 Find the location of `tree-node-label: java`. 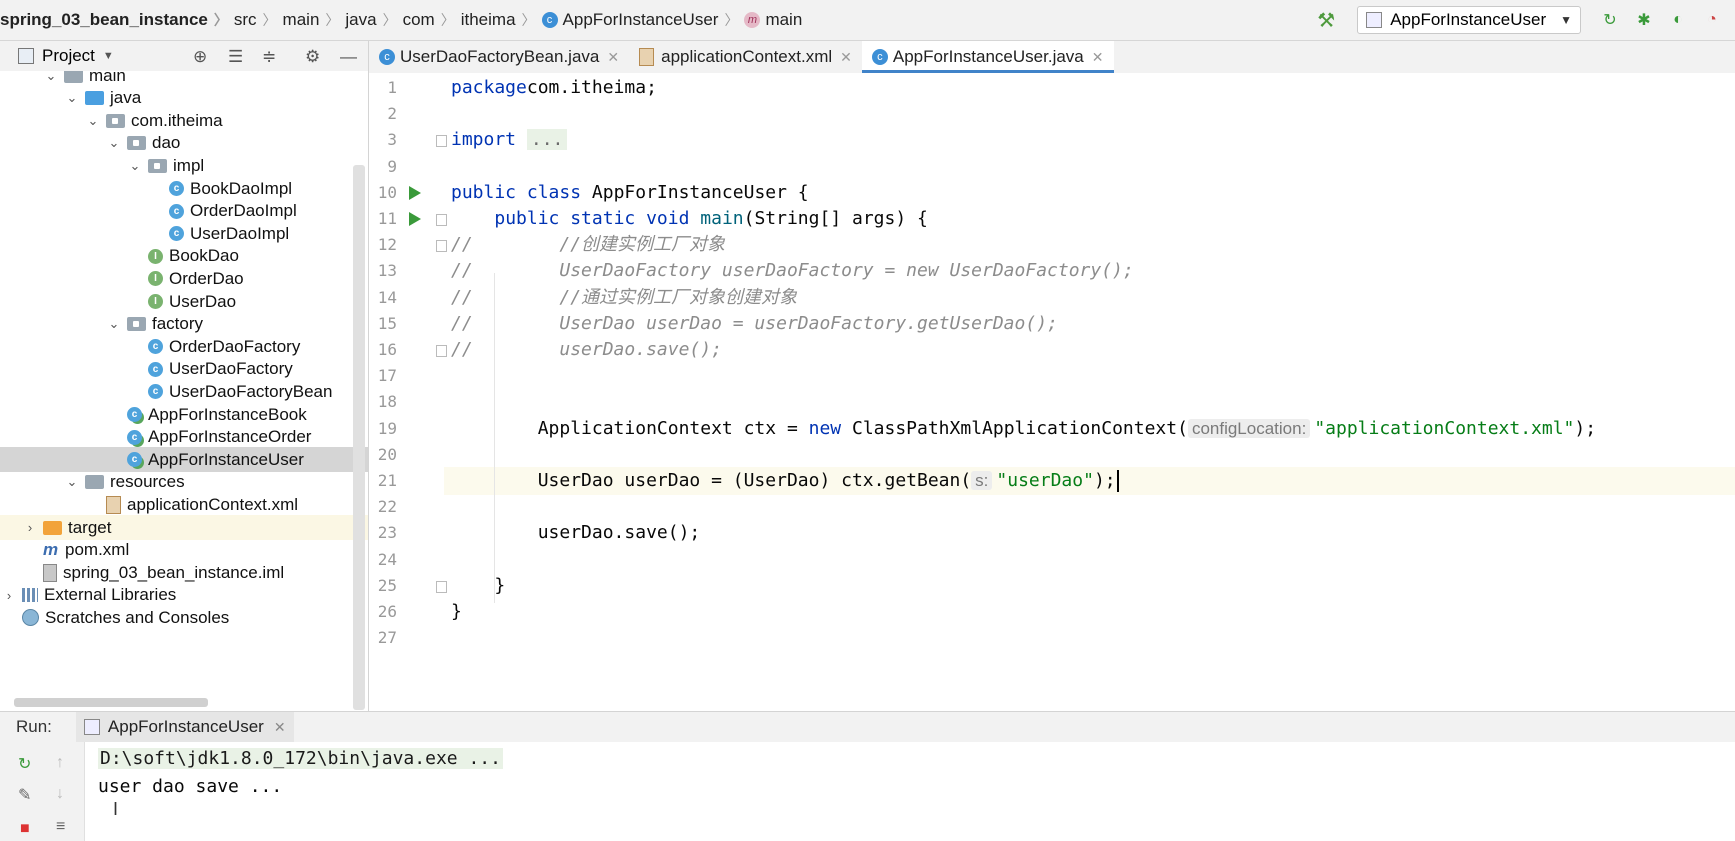

tree-node-label: java is located at coordinates (126, 98).